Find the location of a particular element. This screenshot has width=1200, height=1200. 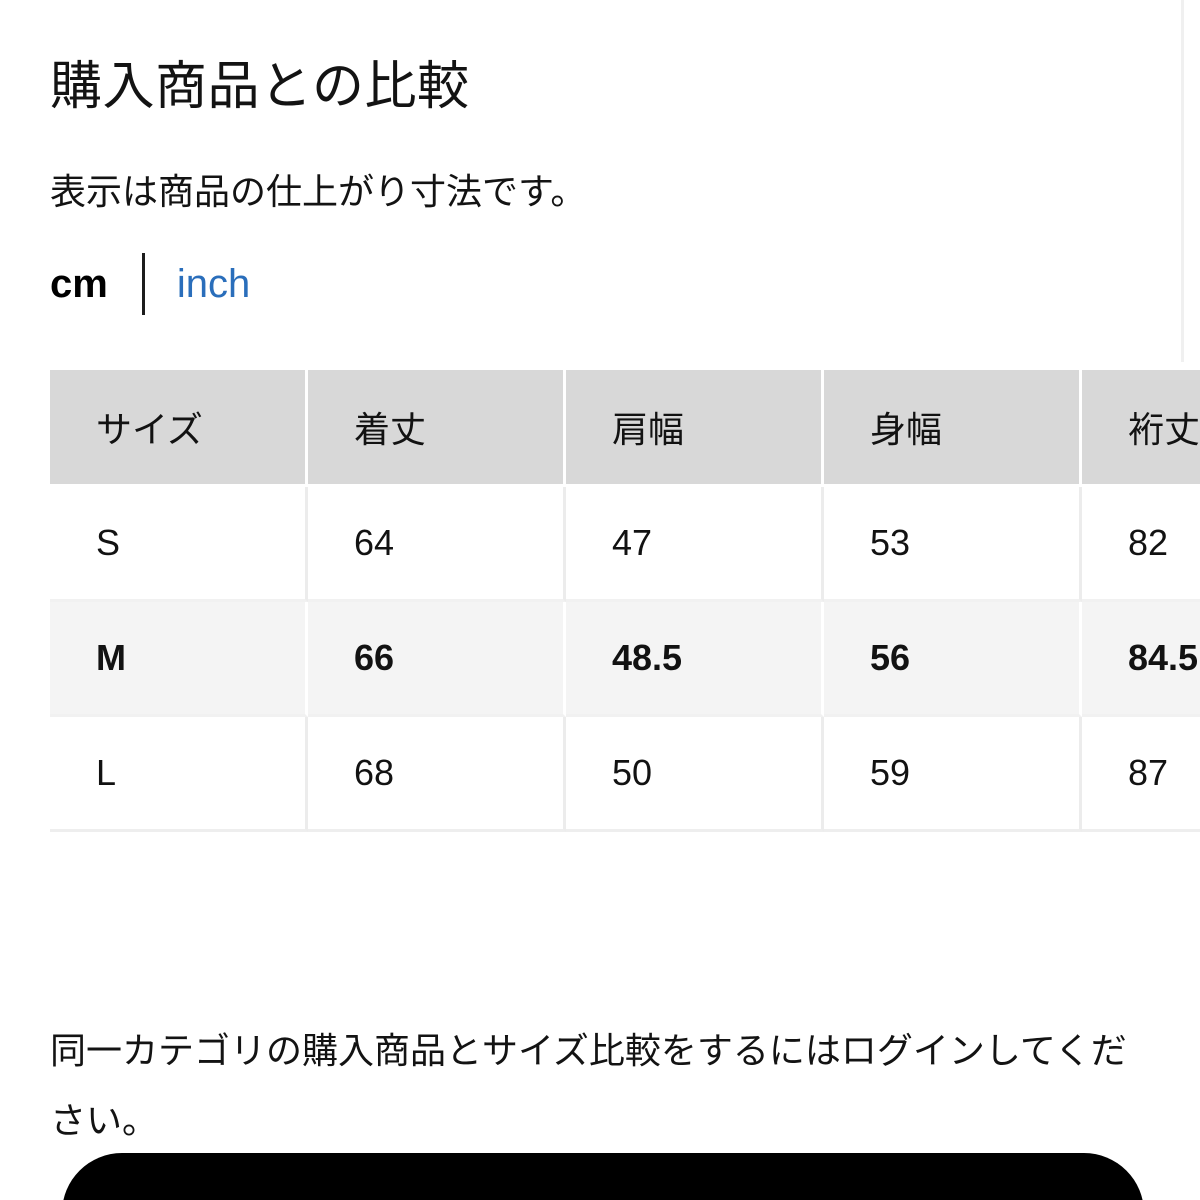

cell-chest: 53 is located at coordinates (953, 544).